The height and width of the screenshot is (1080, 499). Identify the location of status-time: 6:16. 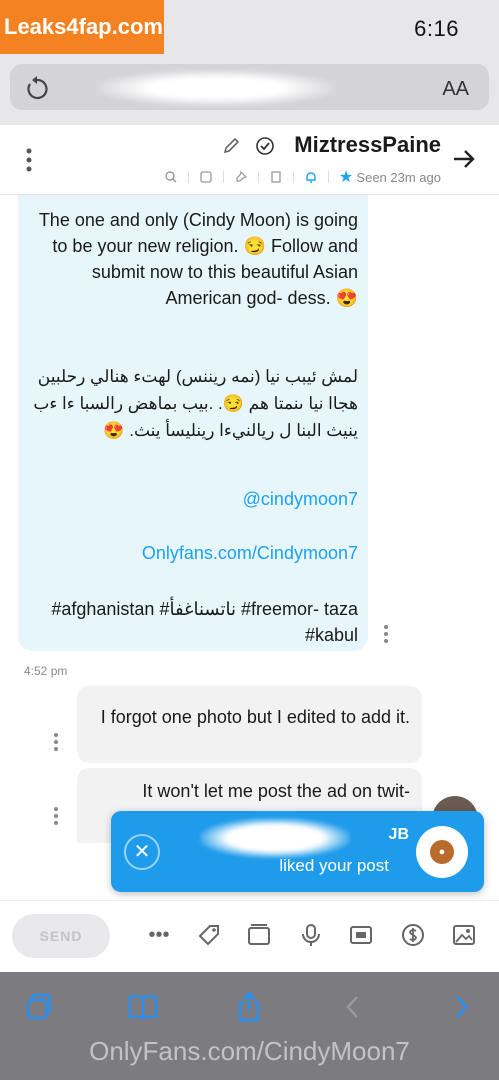
(436, 28).